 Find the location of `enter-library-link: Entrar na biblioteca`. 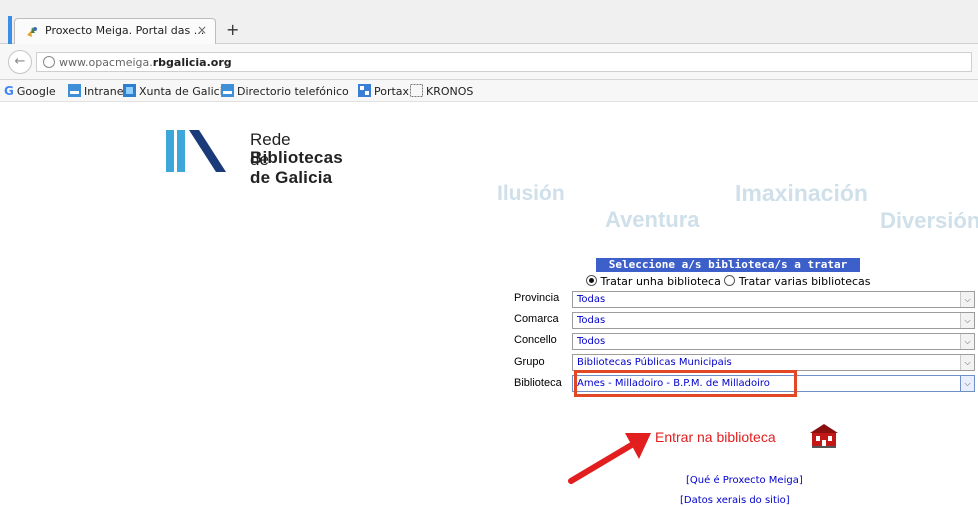

enter-library-link: Entrar na biblioteca is located at coordinates (715, 437).